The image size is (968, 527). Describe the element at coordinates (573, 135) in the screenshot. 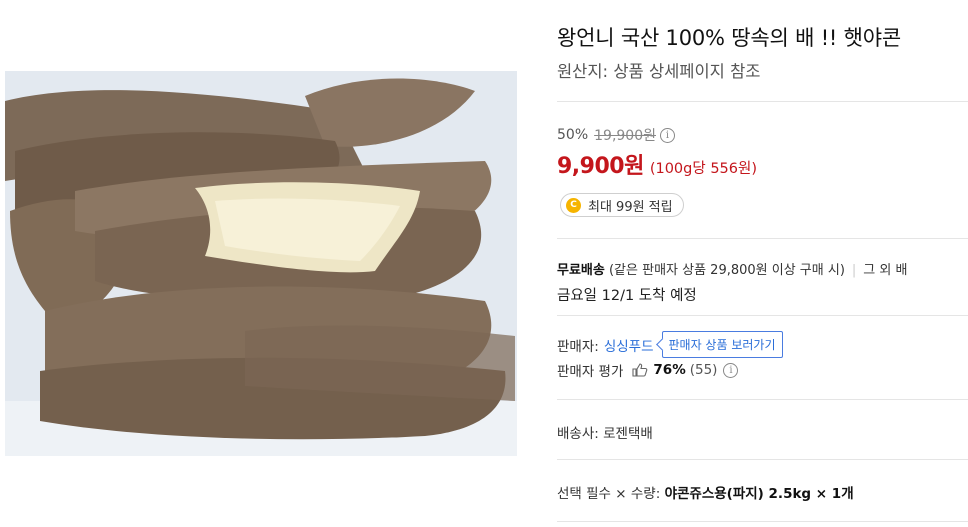

I see `discount-rate: 50%` at that location.